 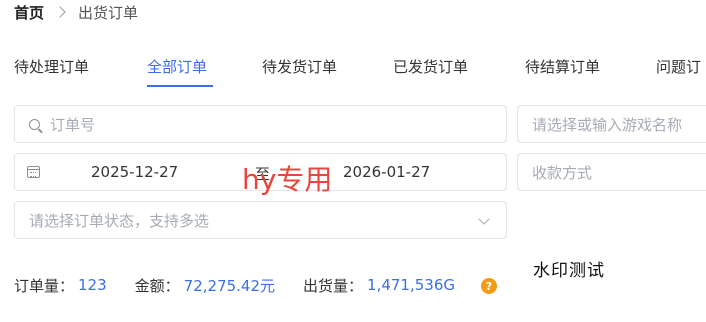 I want to click on order-count-label: 订单量：, so click(x=44, y=285).